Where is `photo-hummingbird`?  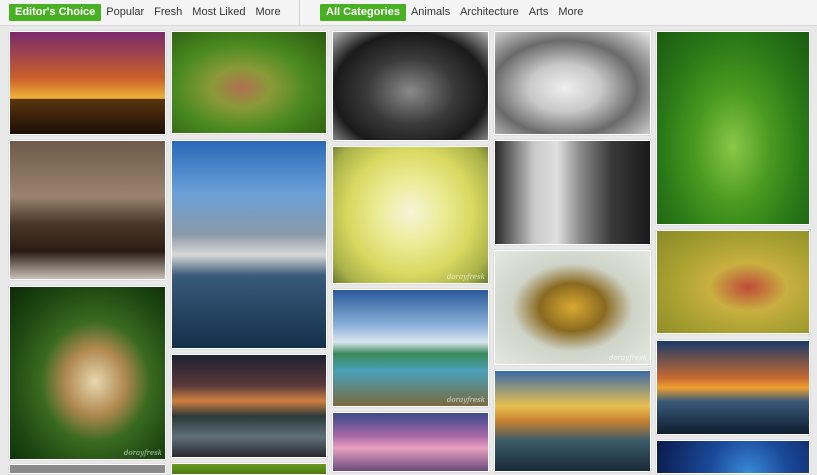
photo-hummingbird is located at coordinates (249, 82).